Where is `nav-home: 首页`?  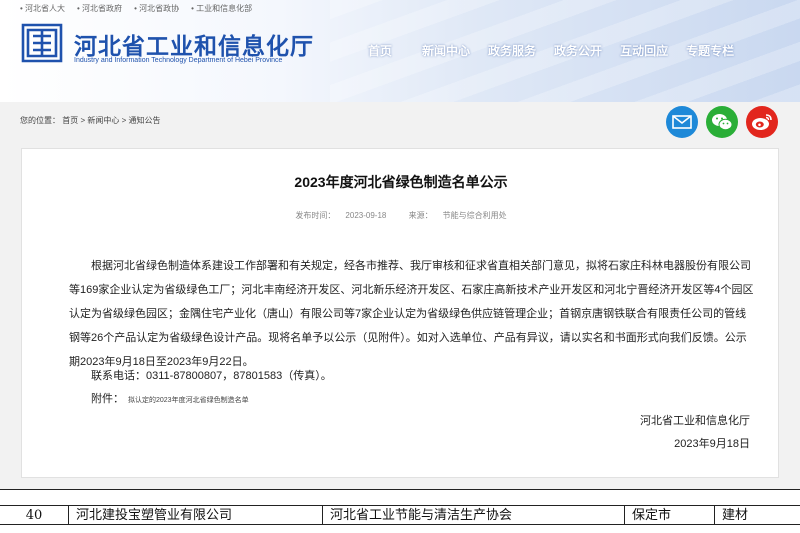 nav-home: 首页 is located at coordinates (380, 50).